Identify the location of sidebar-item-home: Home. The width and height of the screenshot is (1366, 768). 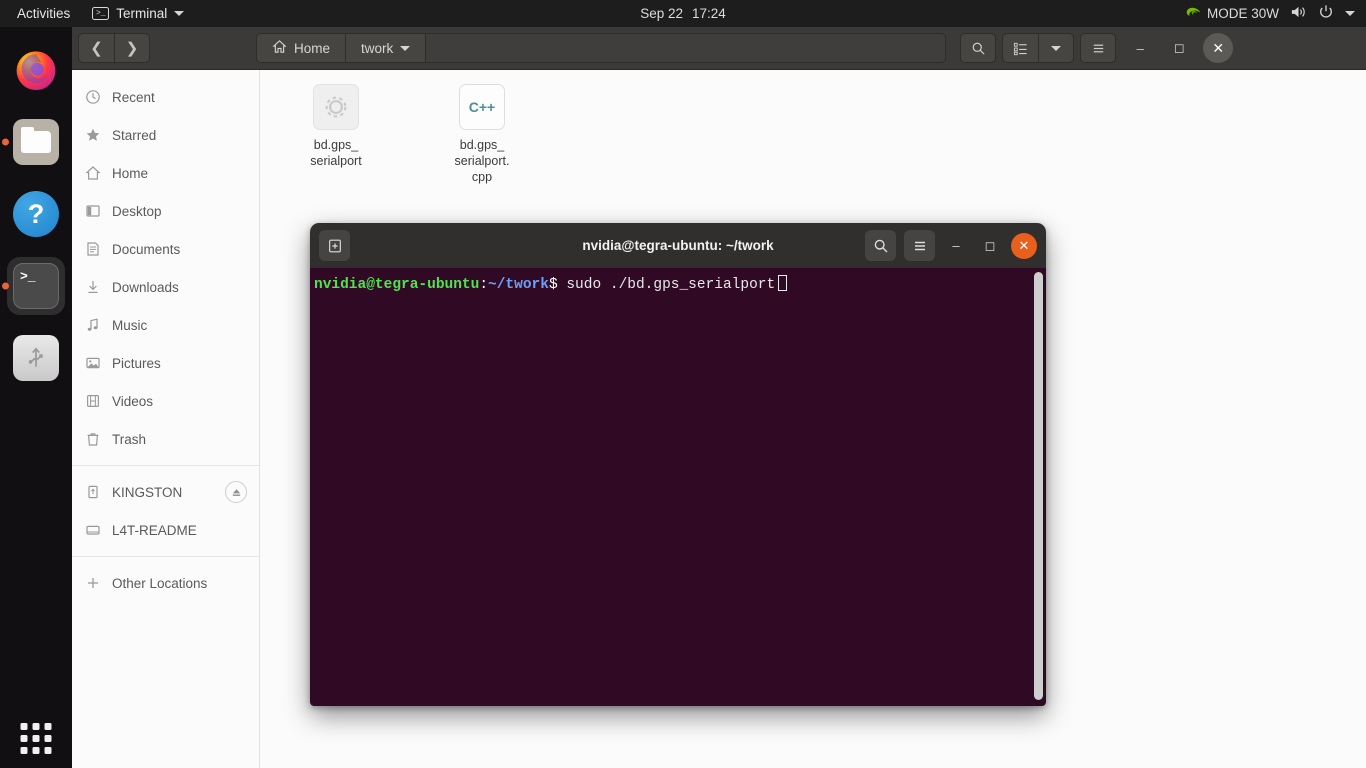
(165, 173).